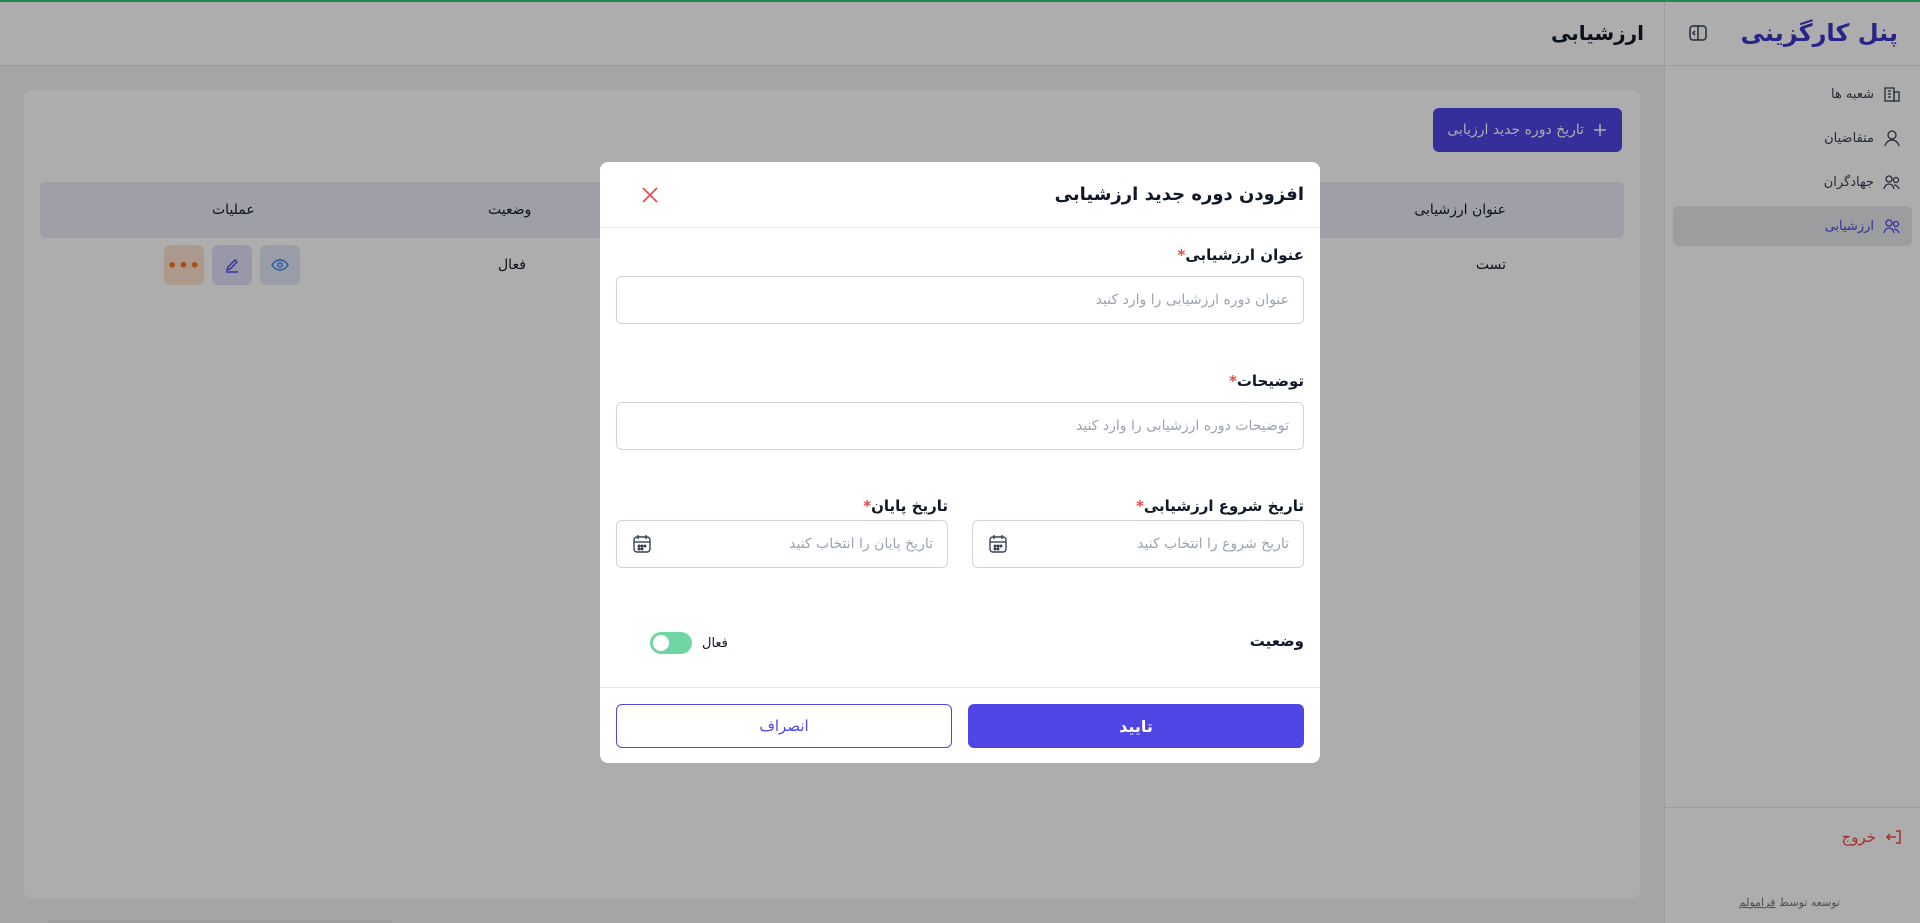 This screenshot has width=1920, height=923. What do you see at coordinates (1179, 194) in the screenshot?
I see `modal-title: افزودن دوره جدید ارزشیابی` at bounding box center [1179, 194].